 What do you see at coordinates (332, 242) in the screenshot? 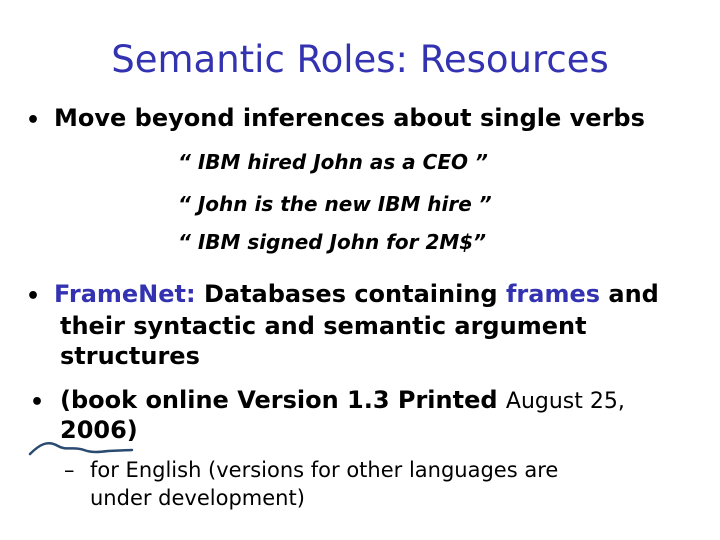
I see `example-sentence-3: “ IBM signed John for 2M$”` at bounding box center [332, 242].